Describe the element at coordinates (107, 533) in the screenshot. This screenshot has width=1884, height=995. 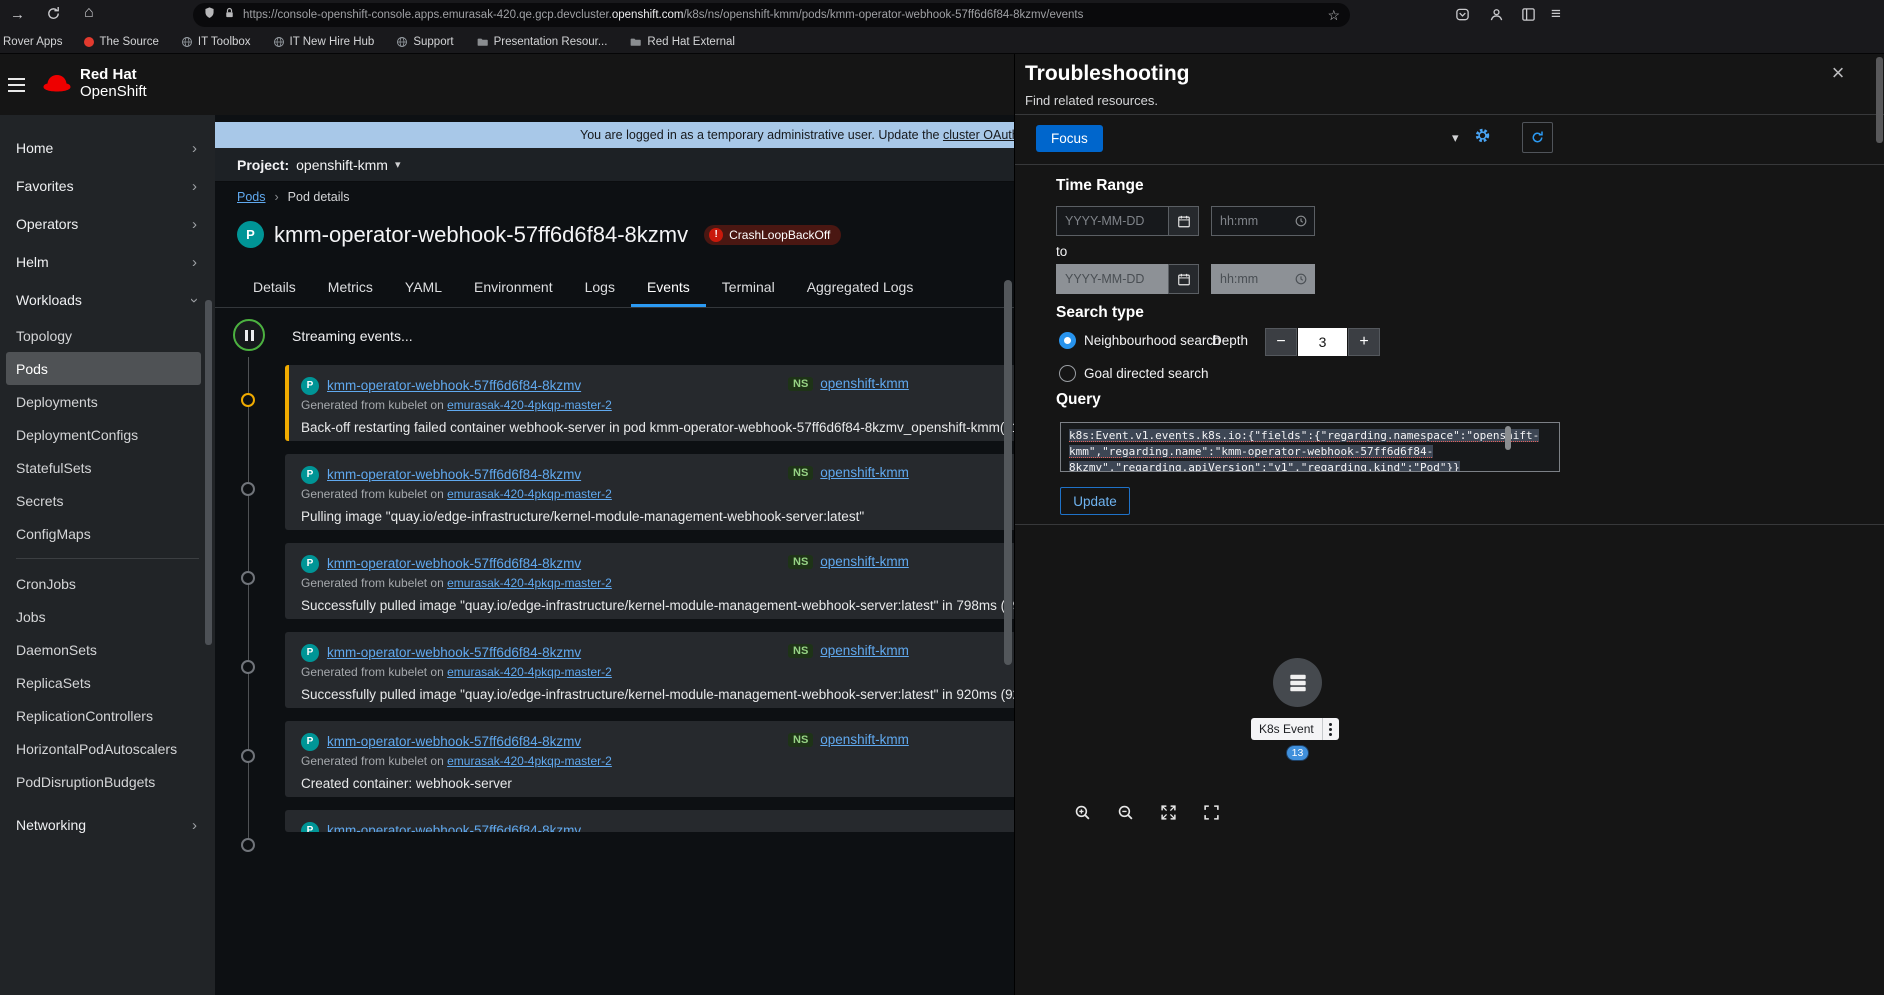
I see `sidebar-item-configmaps: ConfigMaps` at that location.